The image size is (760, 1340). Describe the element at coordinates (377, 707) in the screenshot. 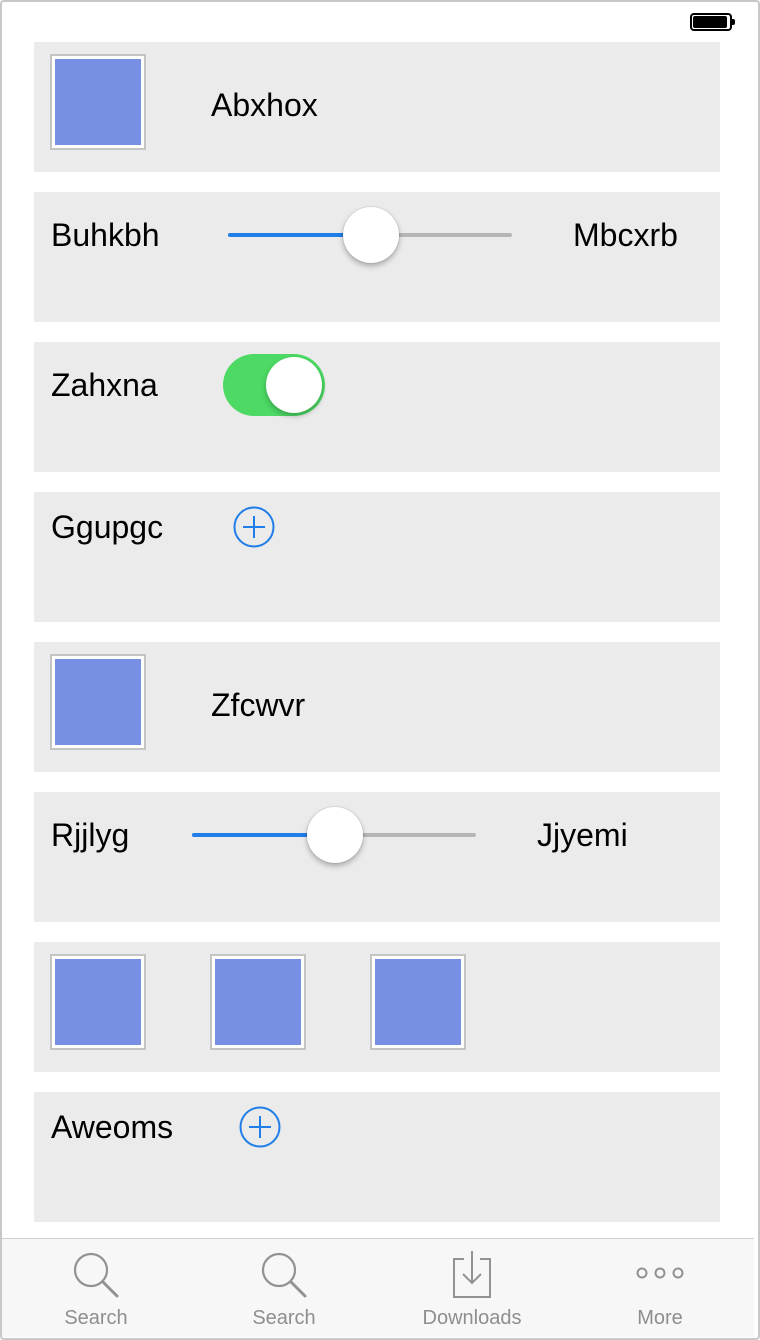

I see `image-row-zfcwvr: Zfcwvr` at that location.